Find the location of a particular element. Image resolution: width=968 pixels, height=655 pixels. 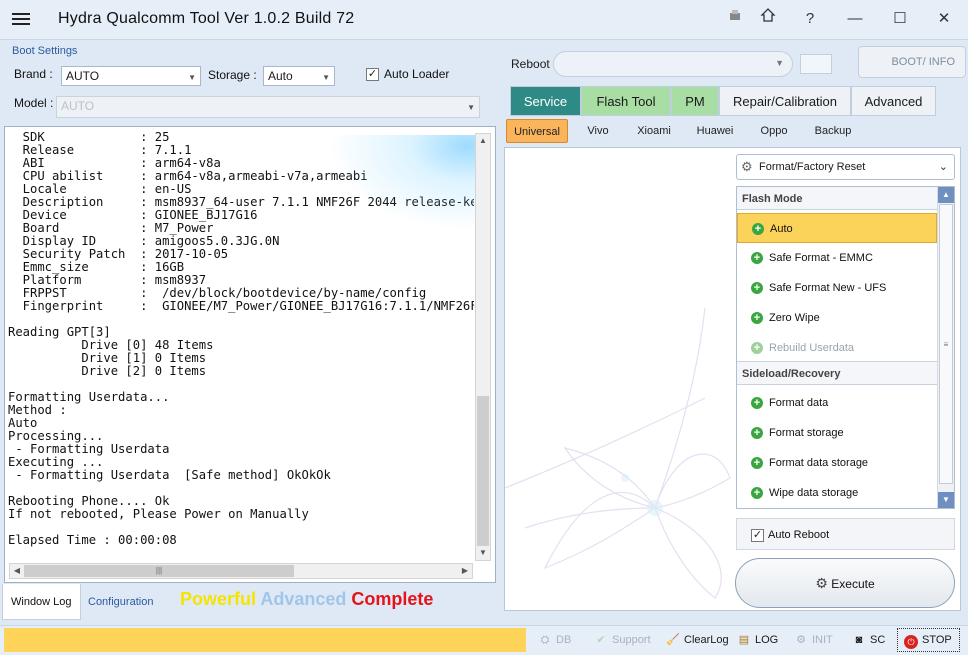

brand-select: AUTO ▼ is located at coordinates (131, 76).